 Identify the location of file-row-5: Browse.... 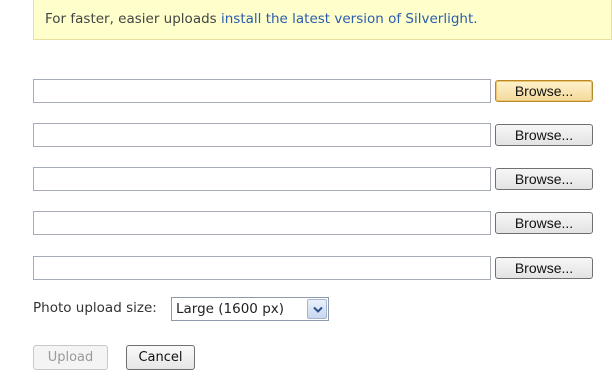
(315, 268).